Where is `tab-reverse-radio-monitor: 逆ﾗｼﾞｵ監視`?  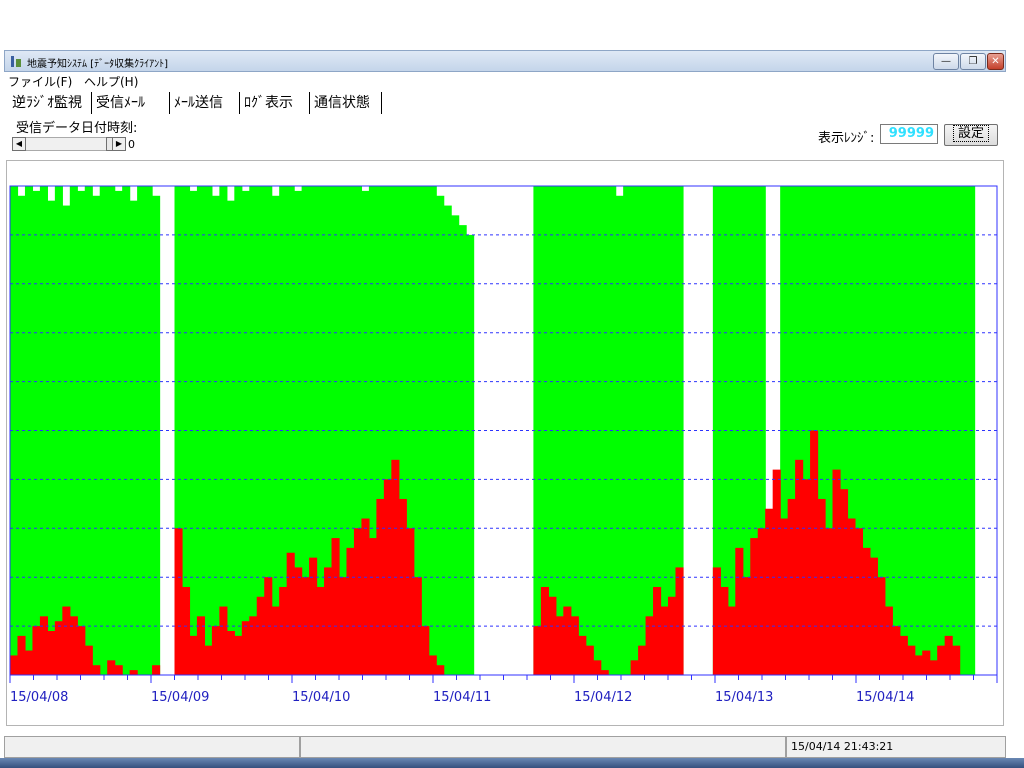
tab-reverse-radio-monitor: 逆ﾗｼﾞｵ監視 is located at coordinates (50, 103).